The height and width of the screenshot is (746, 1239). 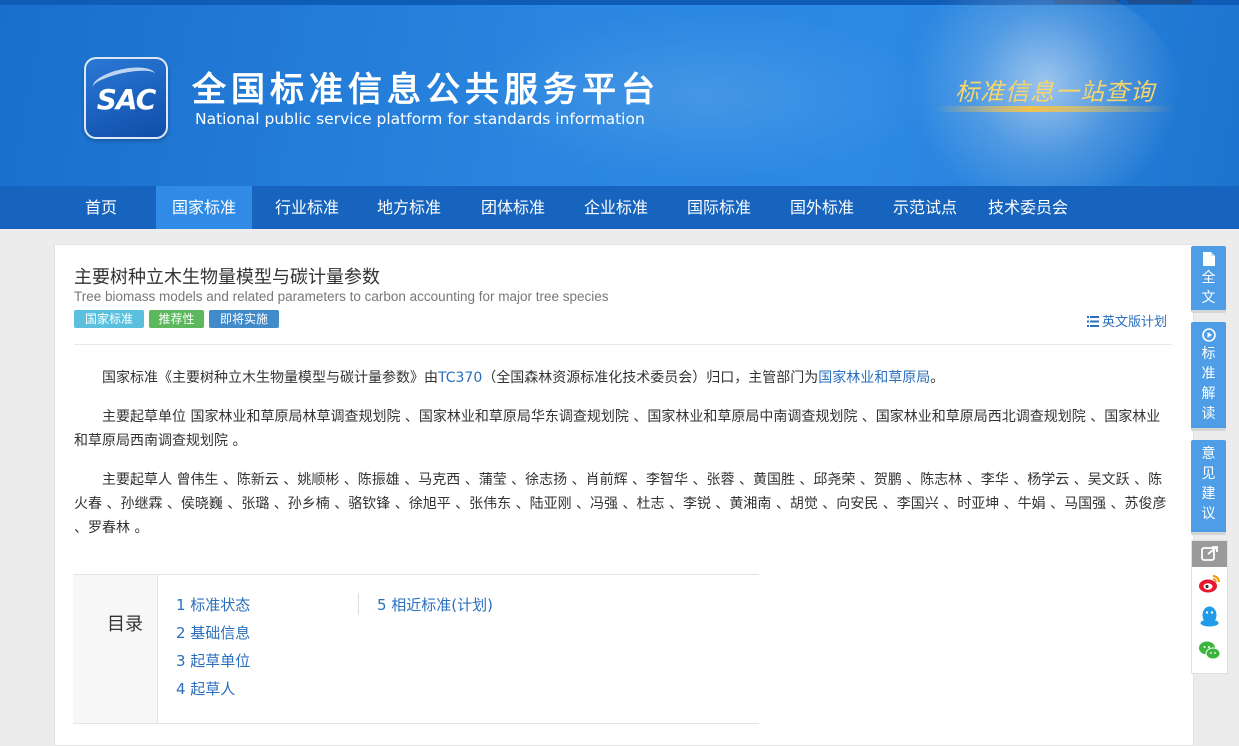 I want to click on badge-national-standard: 国家标准, so click(x=109, y=319).